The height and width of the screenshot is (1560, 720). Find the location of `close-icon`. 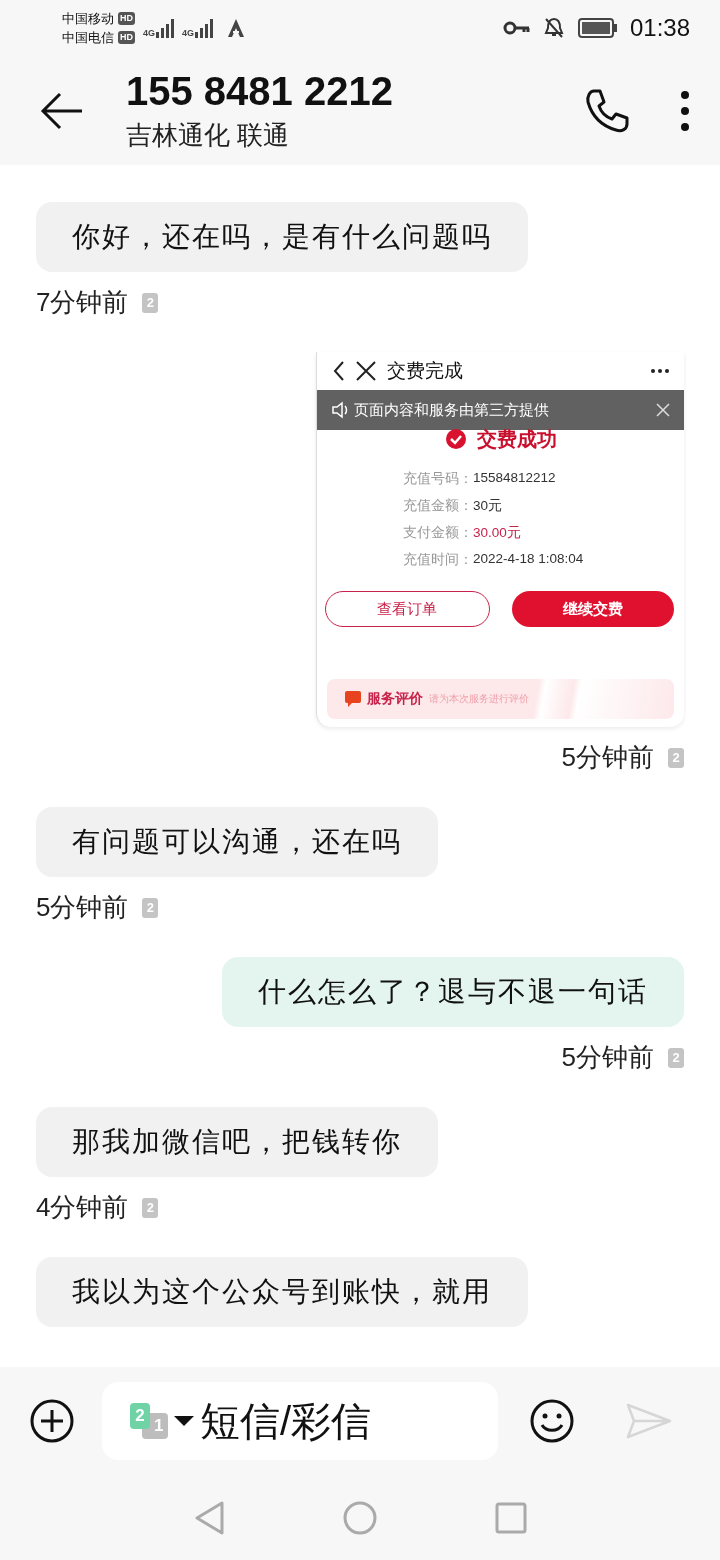

close-icon is located at coordinates (366, 371).